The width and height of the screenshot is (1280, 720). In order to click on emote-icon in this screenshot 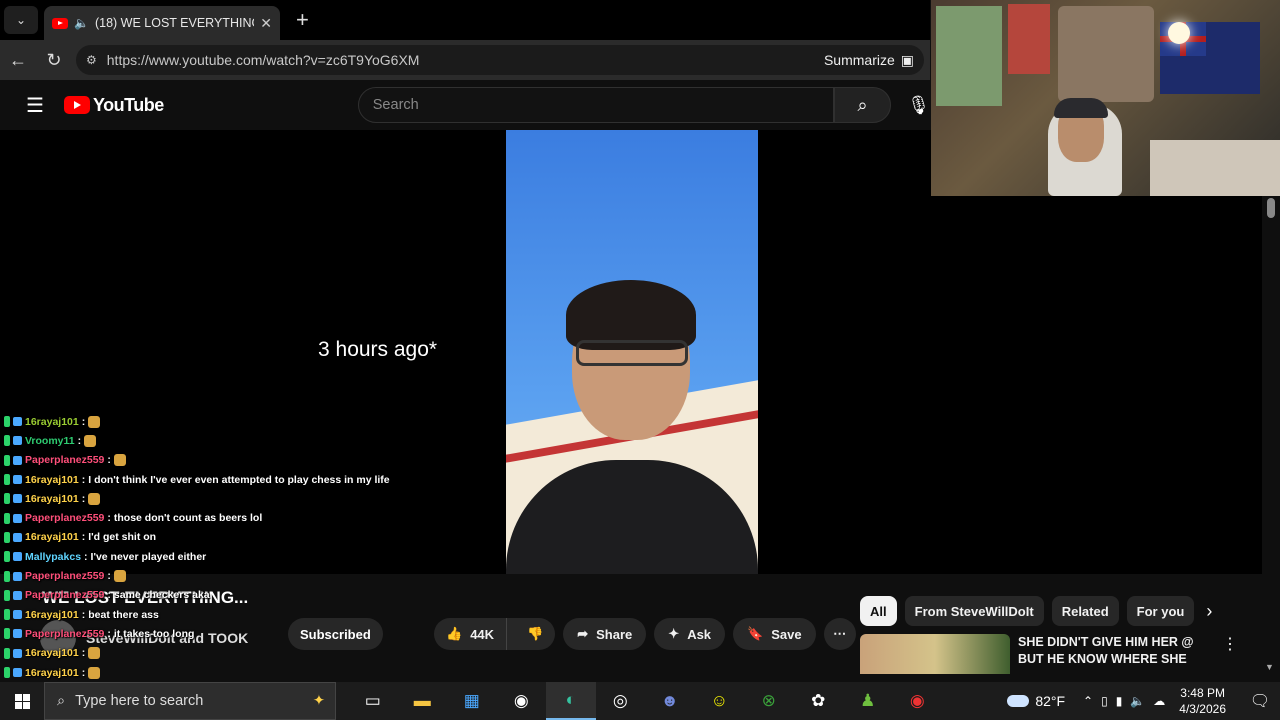, I will do `click(94, 653)`.